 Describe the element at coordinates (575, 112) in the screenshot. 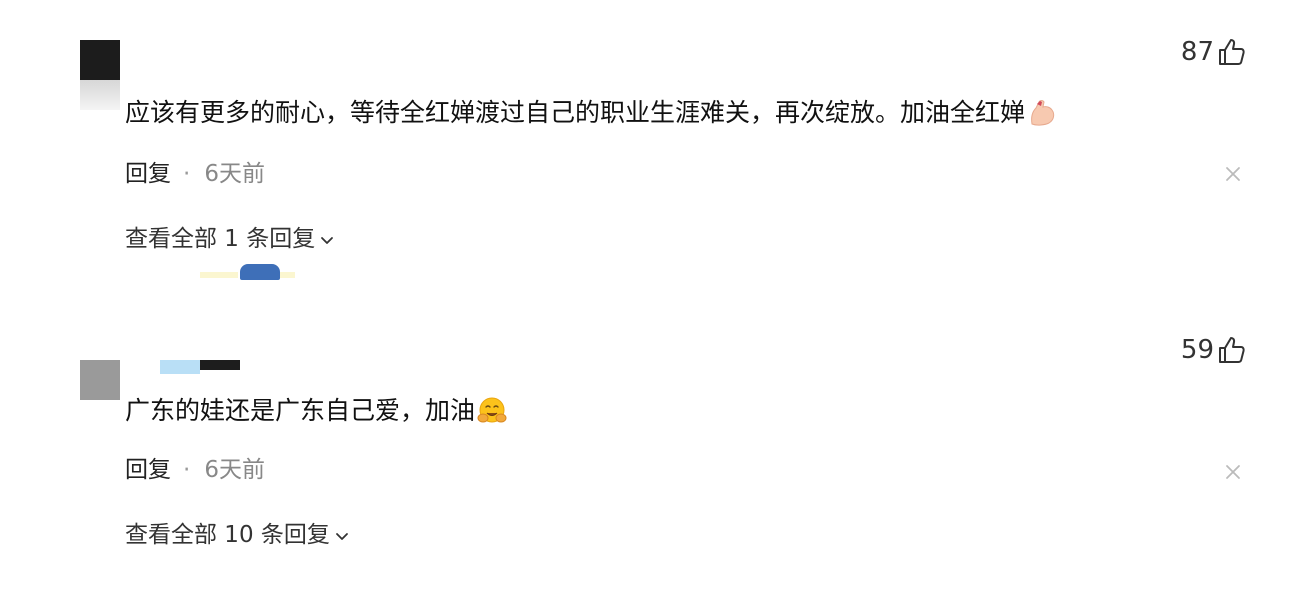

I see `comment-body: 应该有更多的耐心，等待全红婵渡过自己的职业生涯难关，再次绽放。加油全红婵` at that location.